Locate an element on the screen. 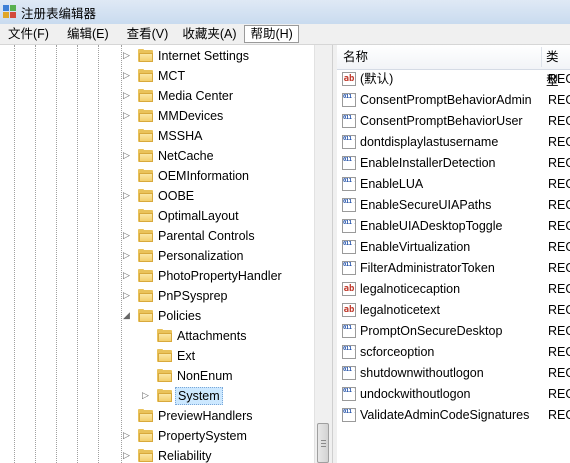 The image size is (570, 463). value-row: 011 110 scforceoption REG is located at coordinates (453, 352).